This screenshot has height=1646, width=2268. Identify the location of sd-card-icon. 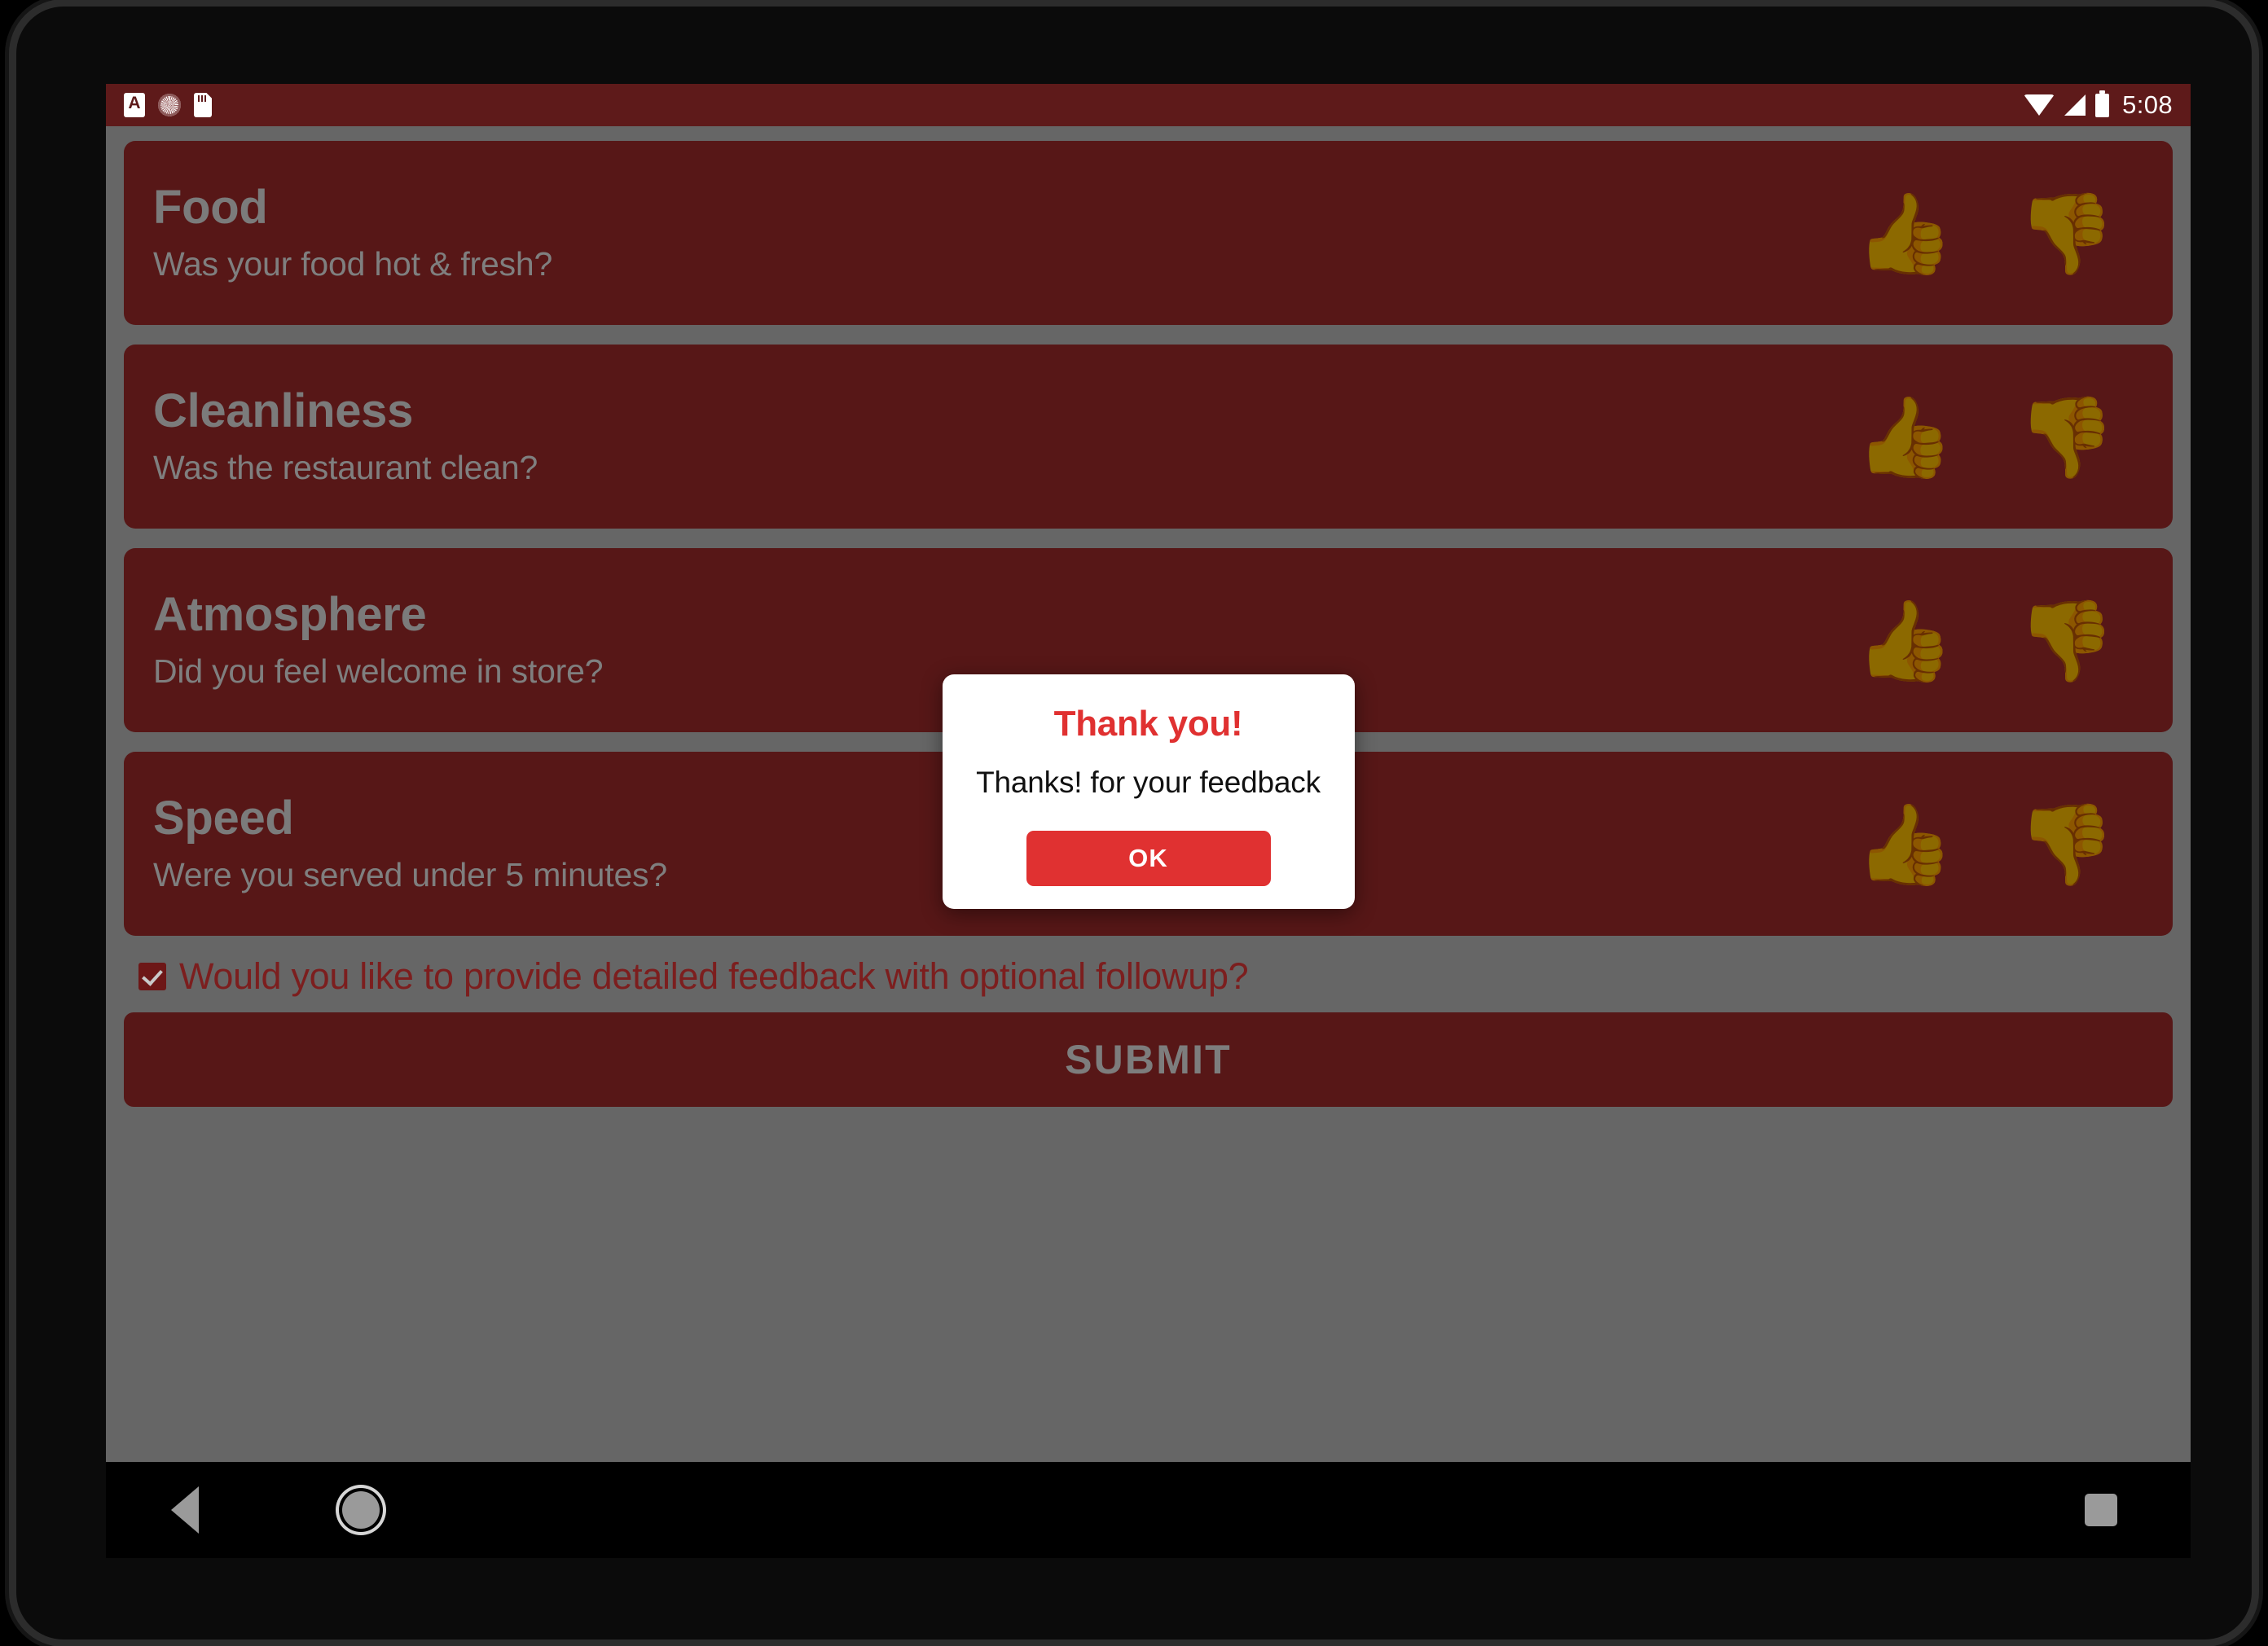
(203, 105).